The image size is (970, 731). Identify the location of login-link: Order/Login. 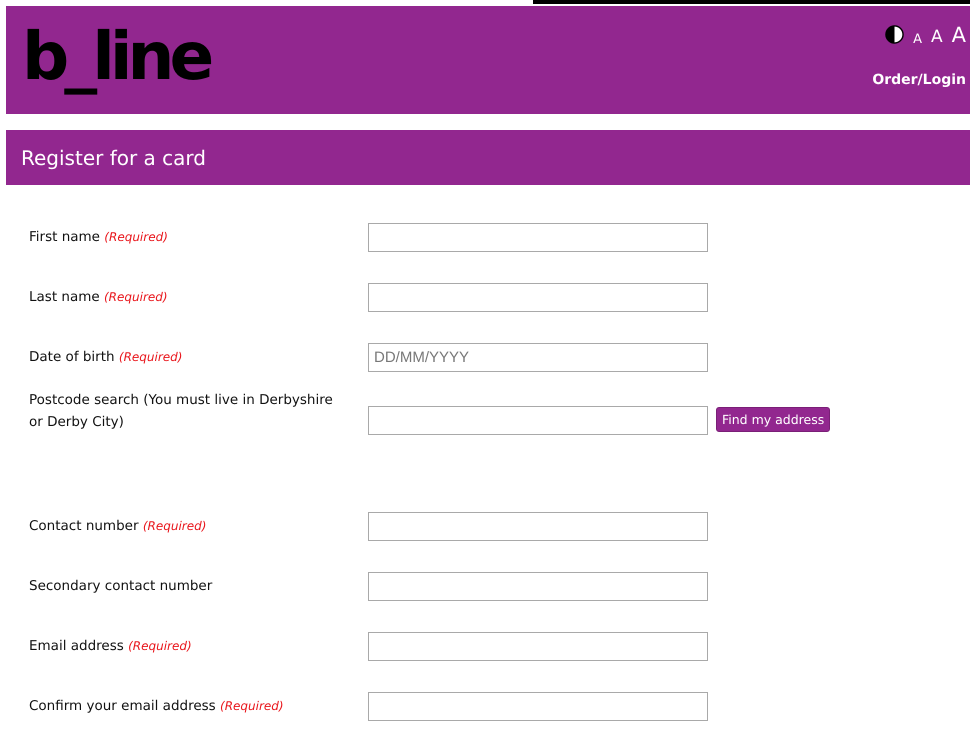
(919, 80).